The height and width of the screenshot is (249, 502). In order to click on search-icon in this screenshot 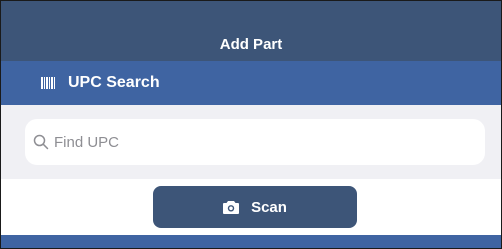, I will do `click(41, 142)`.